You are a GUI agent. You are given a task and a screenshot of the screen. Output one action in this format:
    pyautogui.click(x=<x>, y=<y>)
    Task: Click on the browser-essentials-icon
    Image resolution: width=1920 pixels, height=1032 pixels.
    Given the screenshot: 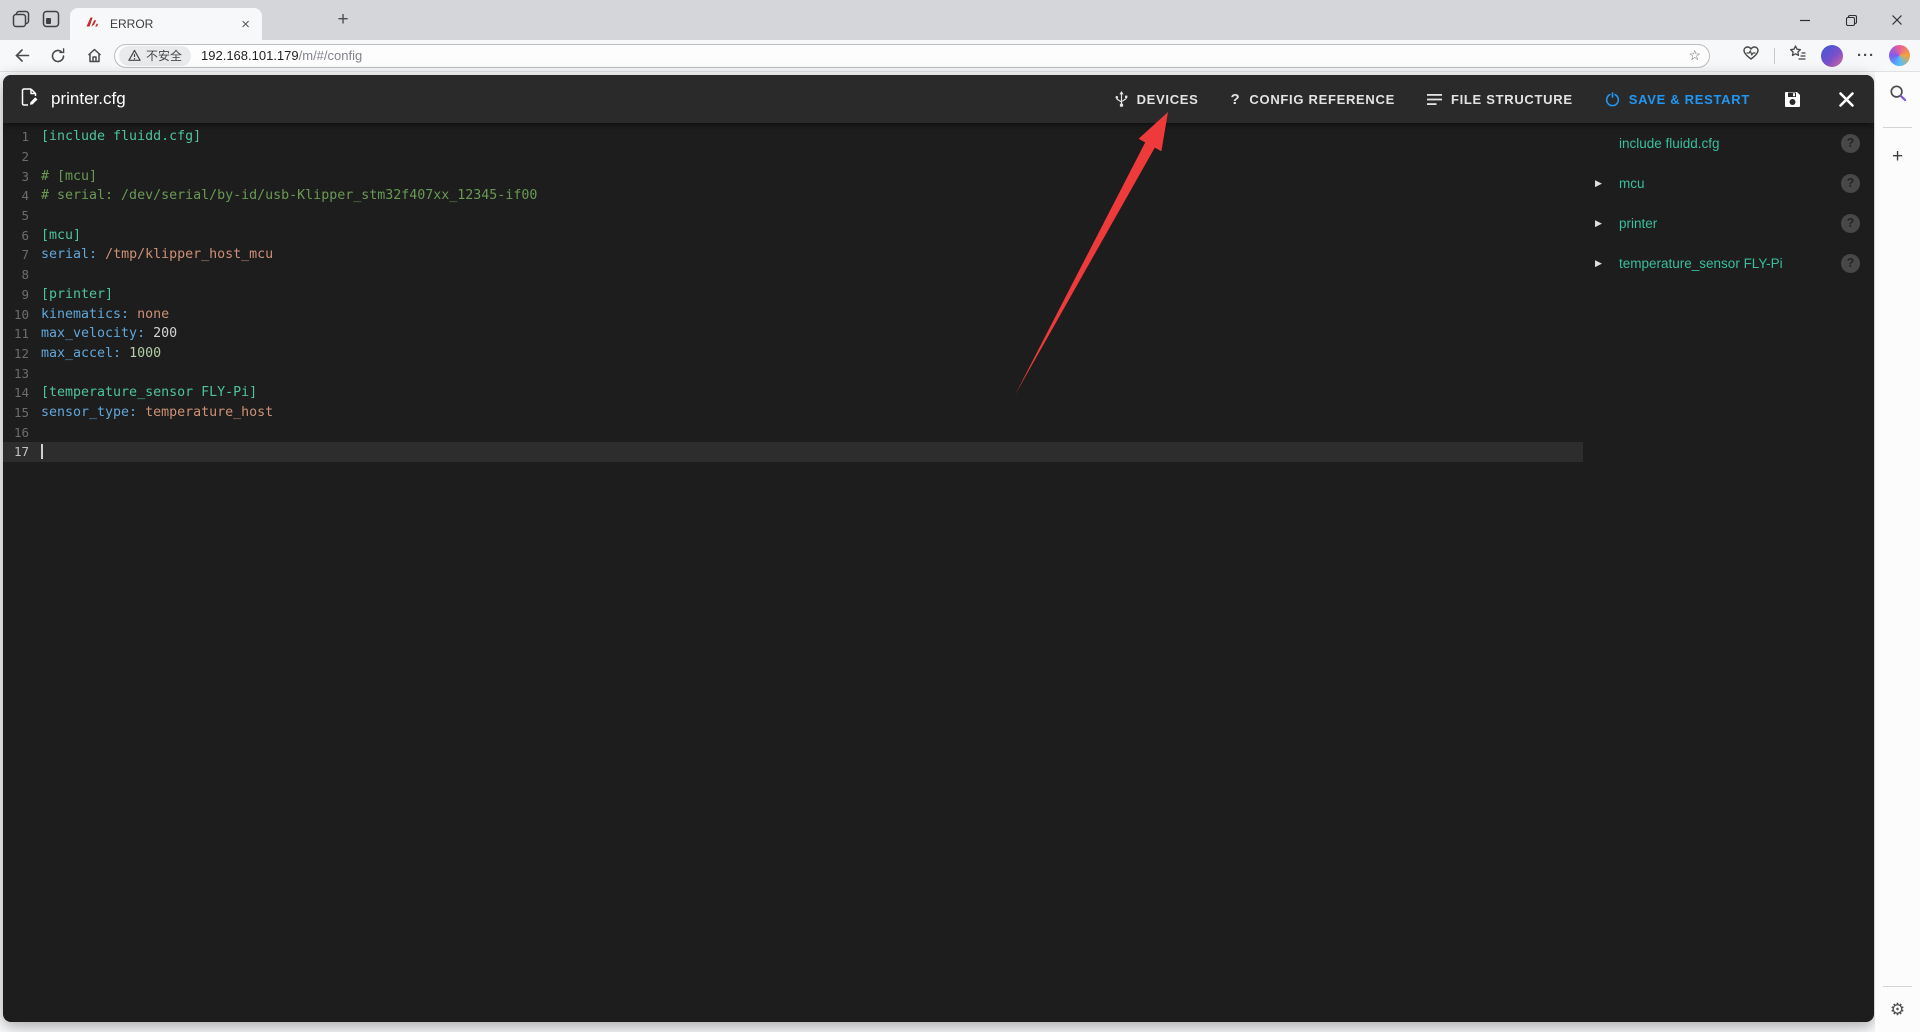 What is the action you would take?
    pyautogui.click(x=1751, y=55)
    